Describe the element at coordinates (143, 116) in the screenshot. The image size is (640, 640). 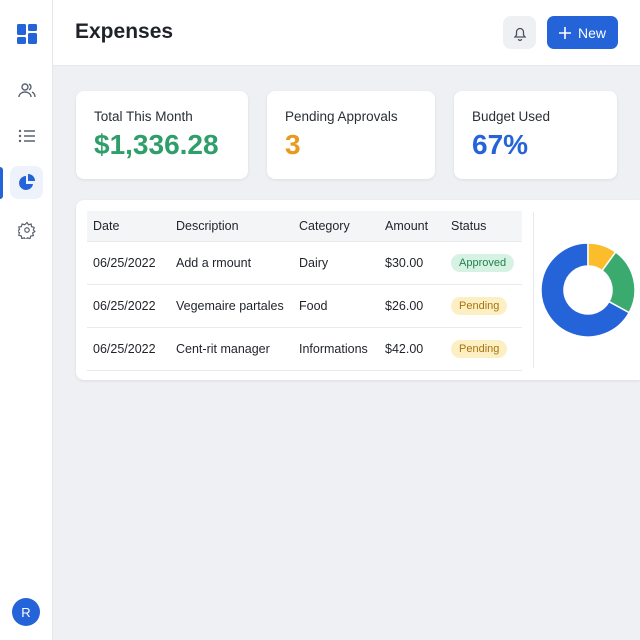
I see `card-label: Total This Month` at that location.